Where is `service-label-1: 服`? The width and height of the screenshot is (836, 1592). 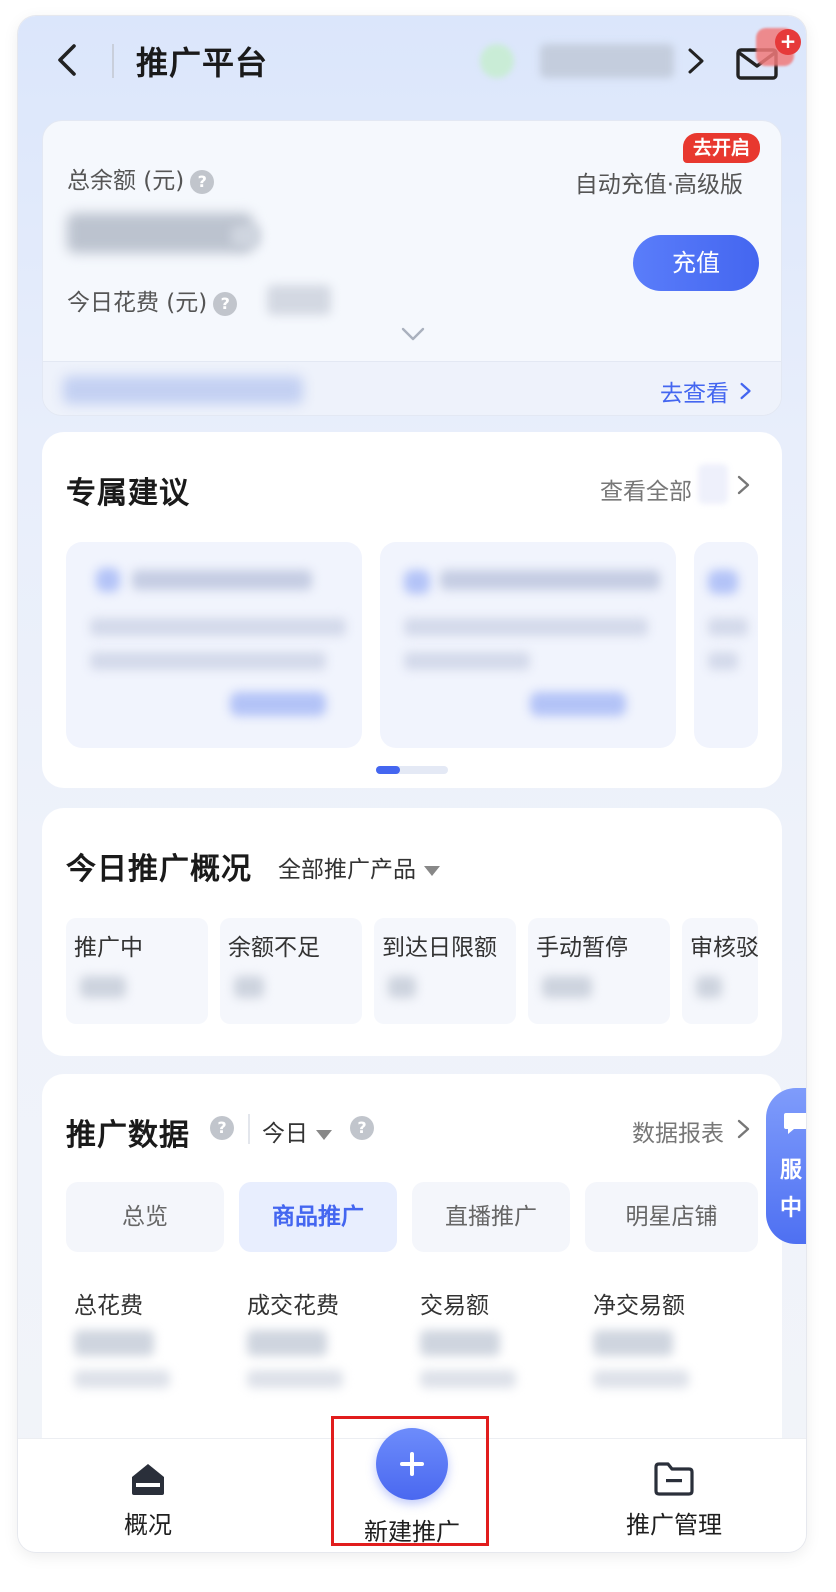
service-label-1: 服 is located at coordinates (791, 1170).